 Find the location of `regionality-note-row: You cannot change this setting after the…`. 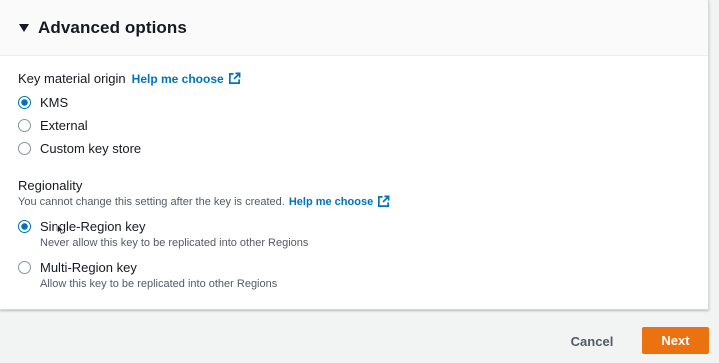

regionality-note-row: You cannot change this setting after the… is located at coordinates (204, 201).